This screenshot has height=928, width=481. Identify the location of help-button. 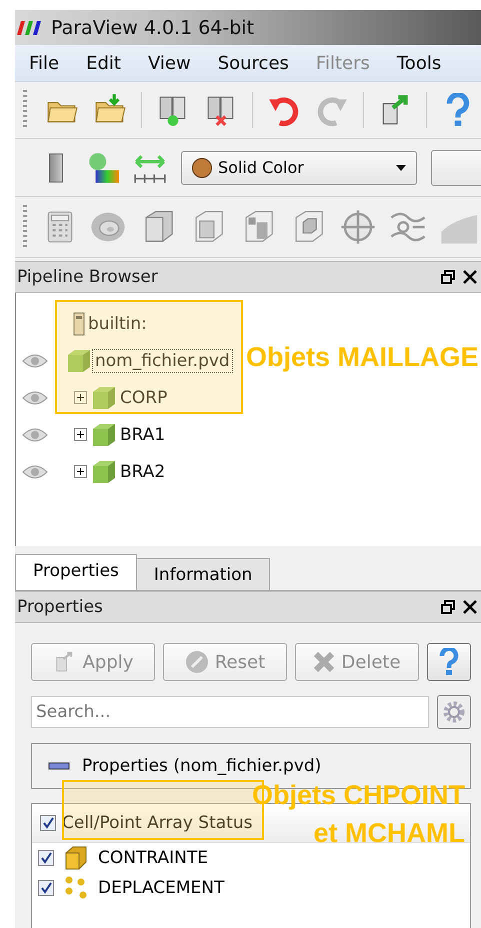
(449, 662).